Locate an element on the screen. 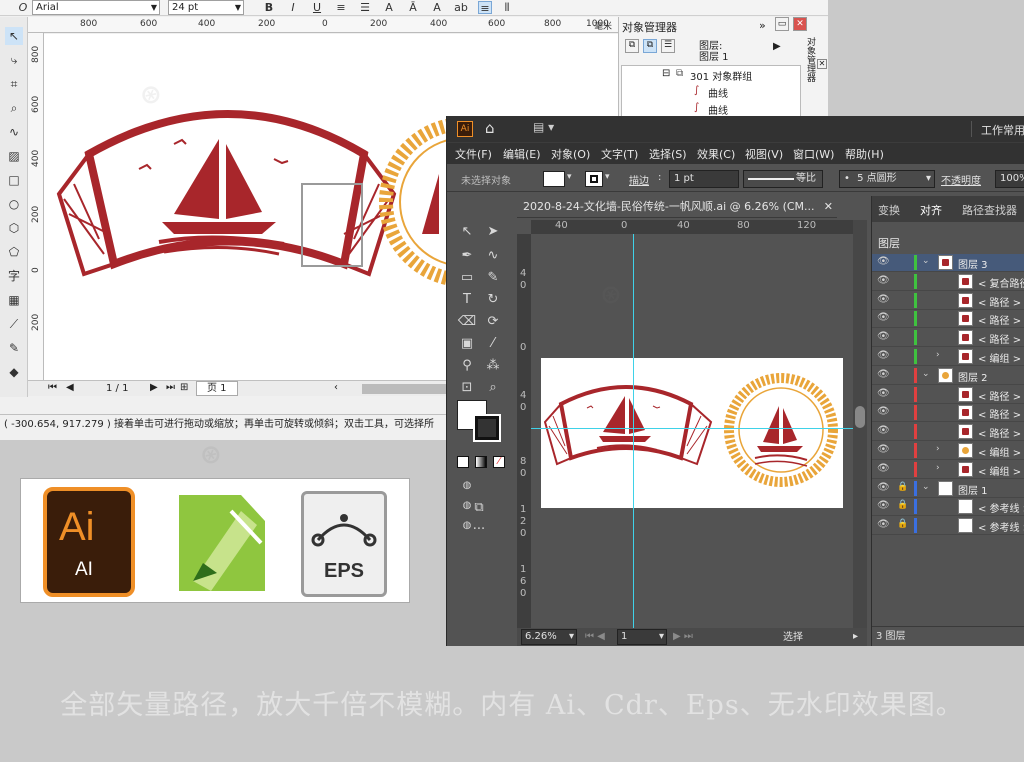 The image size is (1024, 762). zoom-select: 6.26% ▾ is located at coordinates (549, 637).